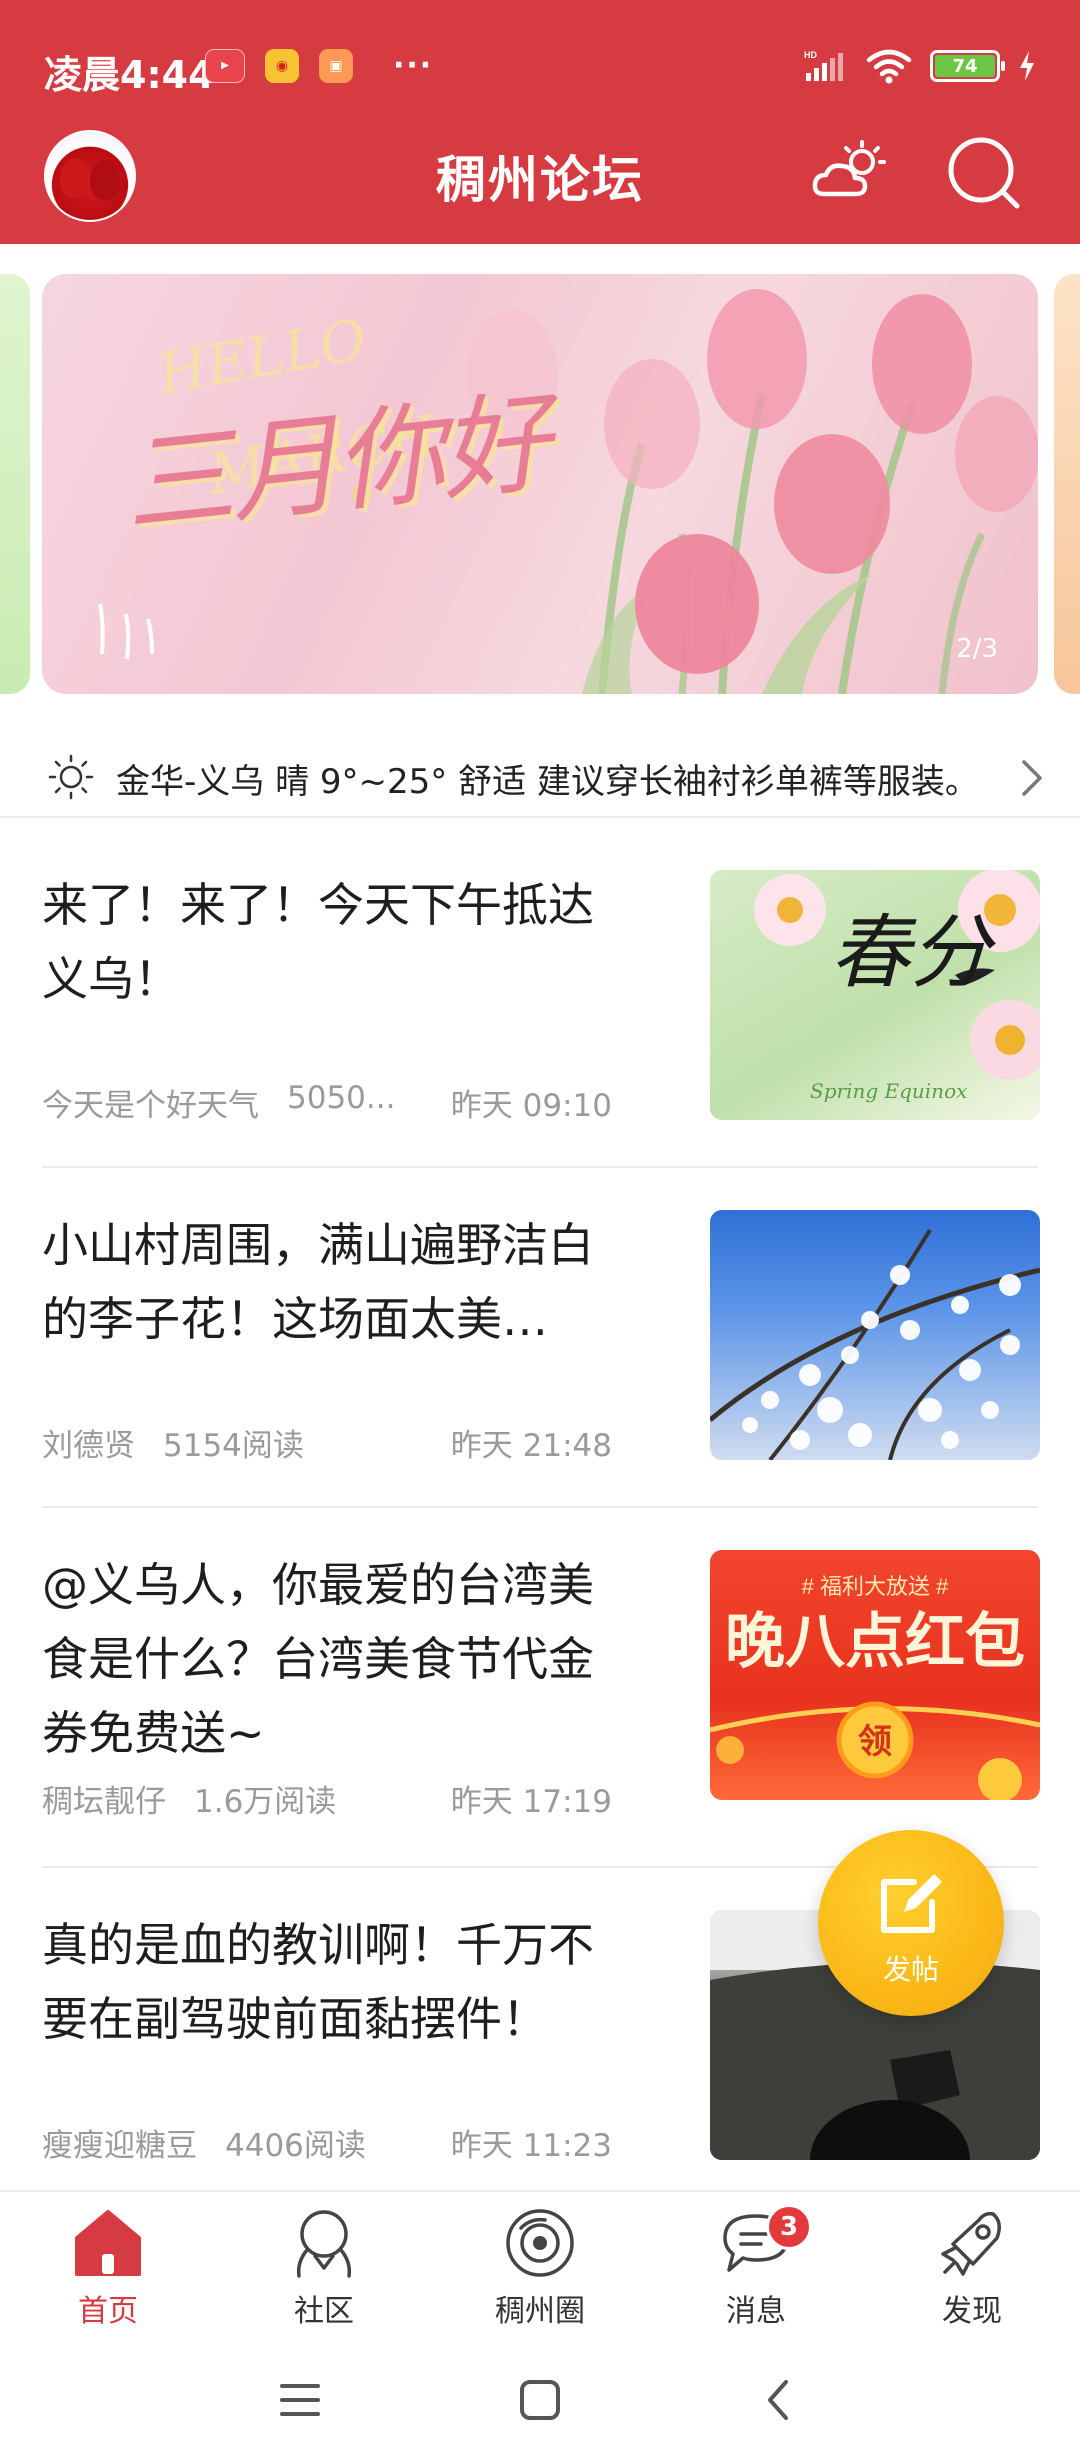 The width and height of the screenshot is (1080, 2460). What do you see at coordinates (875, 1344) in the screenshot?
I see `plum-blossom-photo` at bounding box center [875, 1344].